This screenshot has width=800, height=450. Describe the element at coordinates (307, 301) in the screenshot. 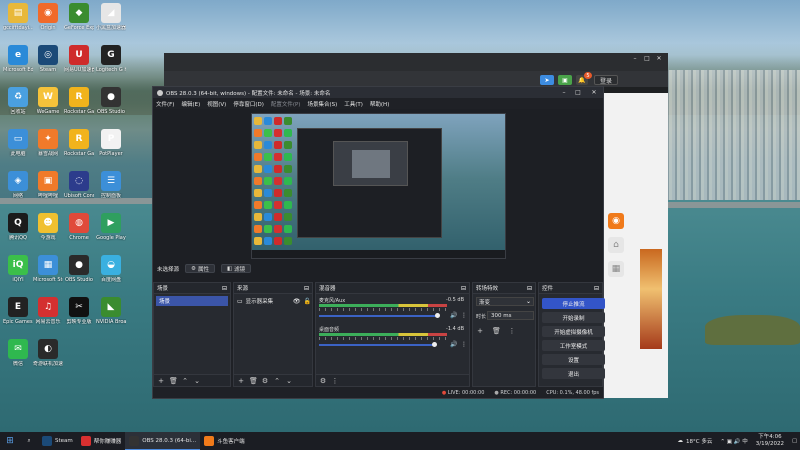

I see `lock-icon: 🔓` at that location.